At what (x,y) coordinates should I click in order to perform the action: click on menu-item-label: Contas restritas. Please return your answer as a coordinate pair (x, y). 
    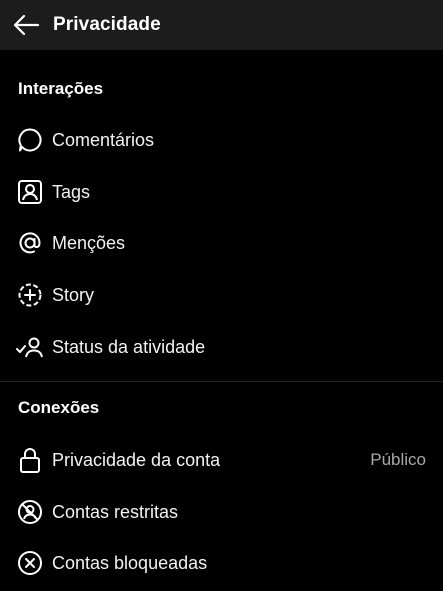
    Looking at the image, I should click on (115, 511).